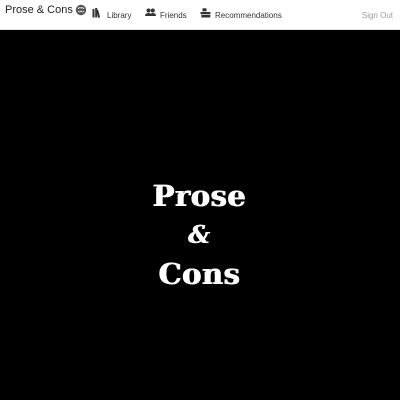 This screenshot has width=400, height=400. Describe the element at coordinates (119, 15) in the screenshot. I see `nav-item-library-label: Library` at that location.